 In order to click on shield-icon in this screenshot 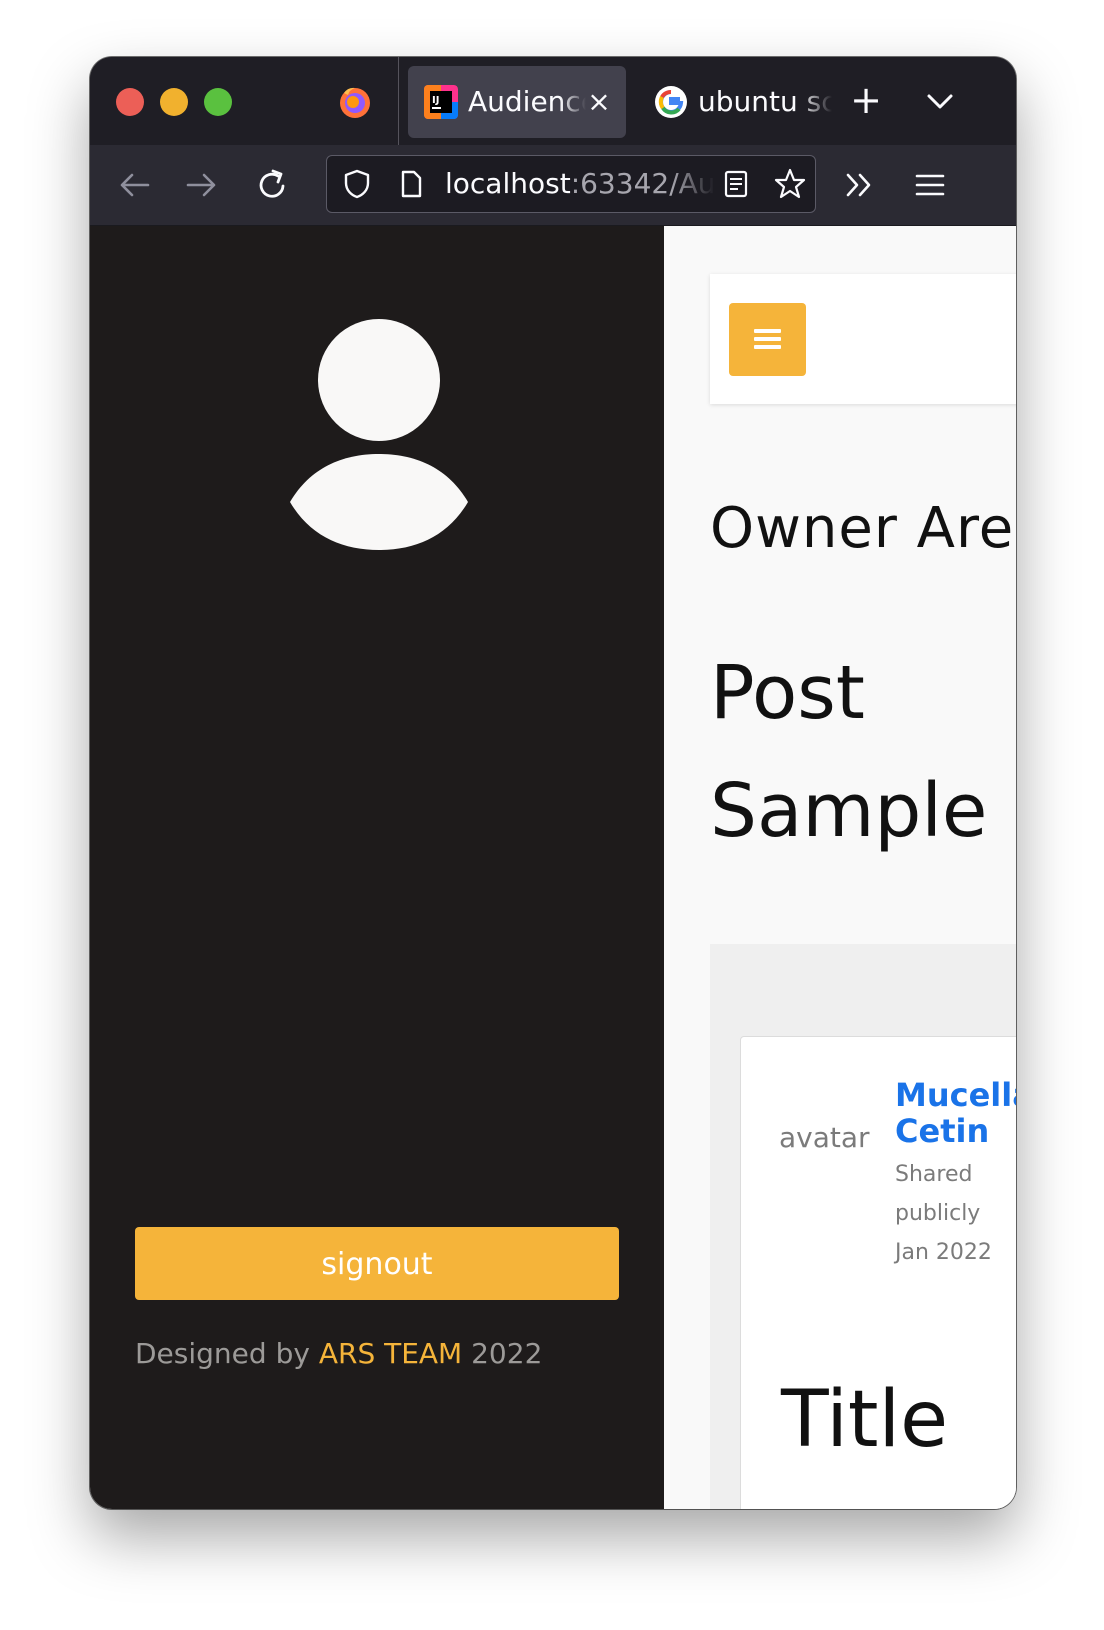, I will do `click(357, 184)`.